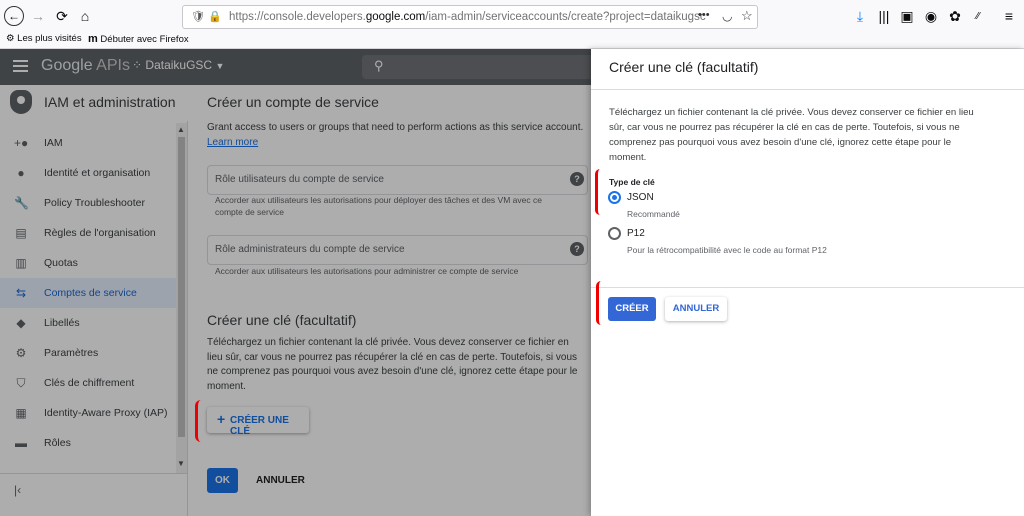 The image size is (1024, 516). I want to click on back-icon: ←, so click(14, 16).